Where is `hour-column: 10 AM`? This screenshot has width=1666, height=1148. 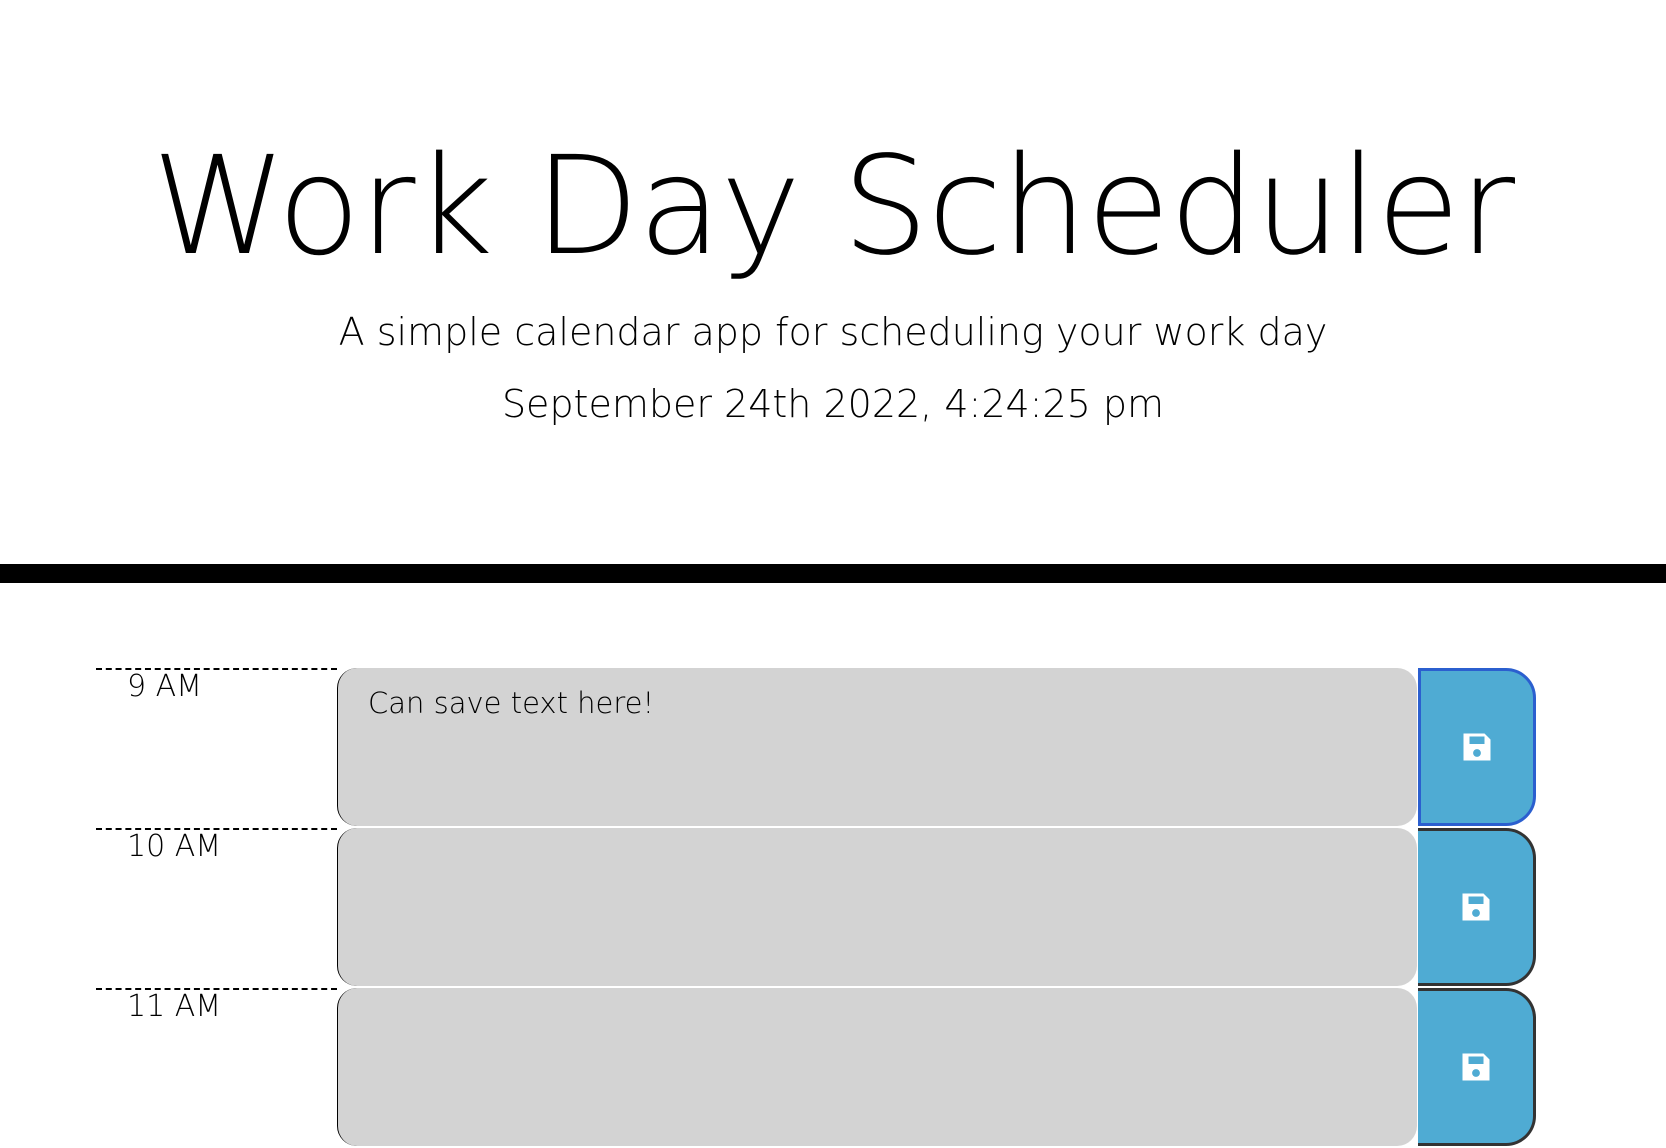
hour-column: 10 AM is located at coordinates (216, 908).